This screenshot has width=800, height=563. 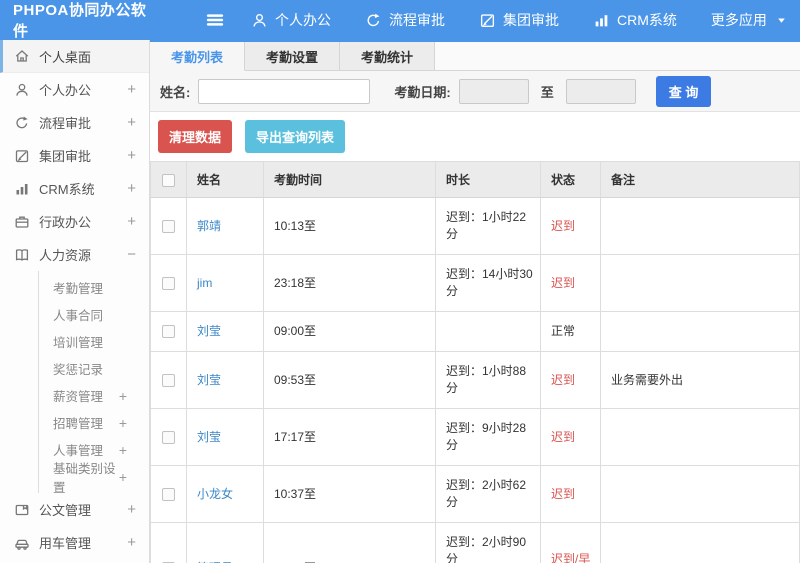 I want to click on edit-icon, so click(x=487, y=20).